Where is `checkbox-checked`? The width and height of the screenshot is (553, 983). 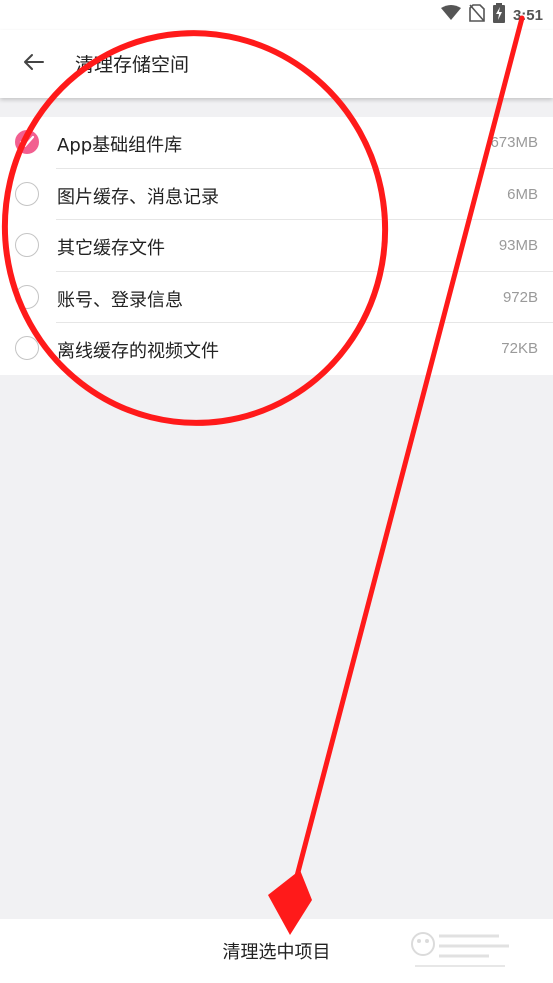 checkbox-checked is located at coordinates (27, 142).